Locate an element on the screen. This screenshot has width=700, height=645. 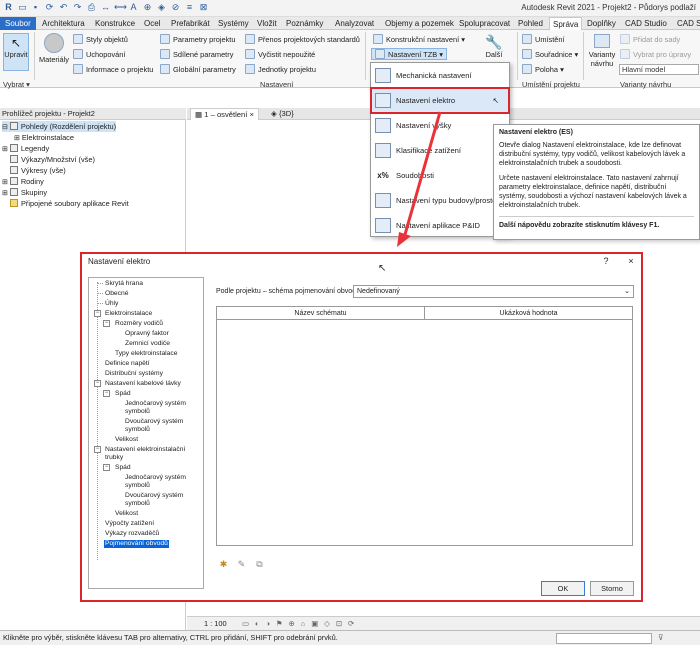
add-to-set-button: Přidat do sady is located at coordinates (650, 40).